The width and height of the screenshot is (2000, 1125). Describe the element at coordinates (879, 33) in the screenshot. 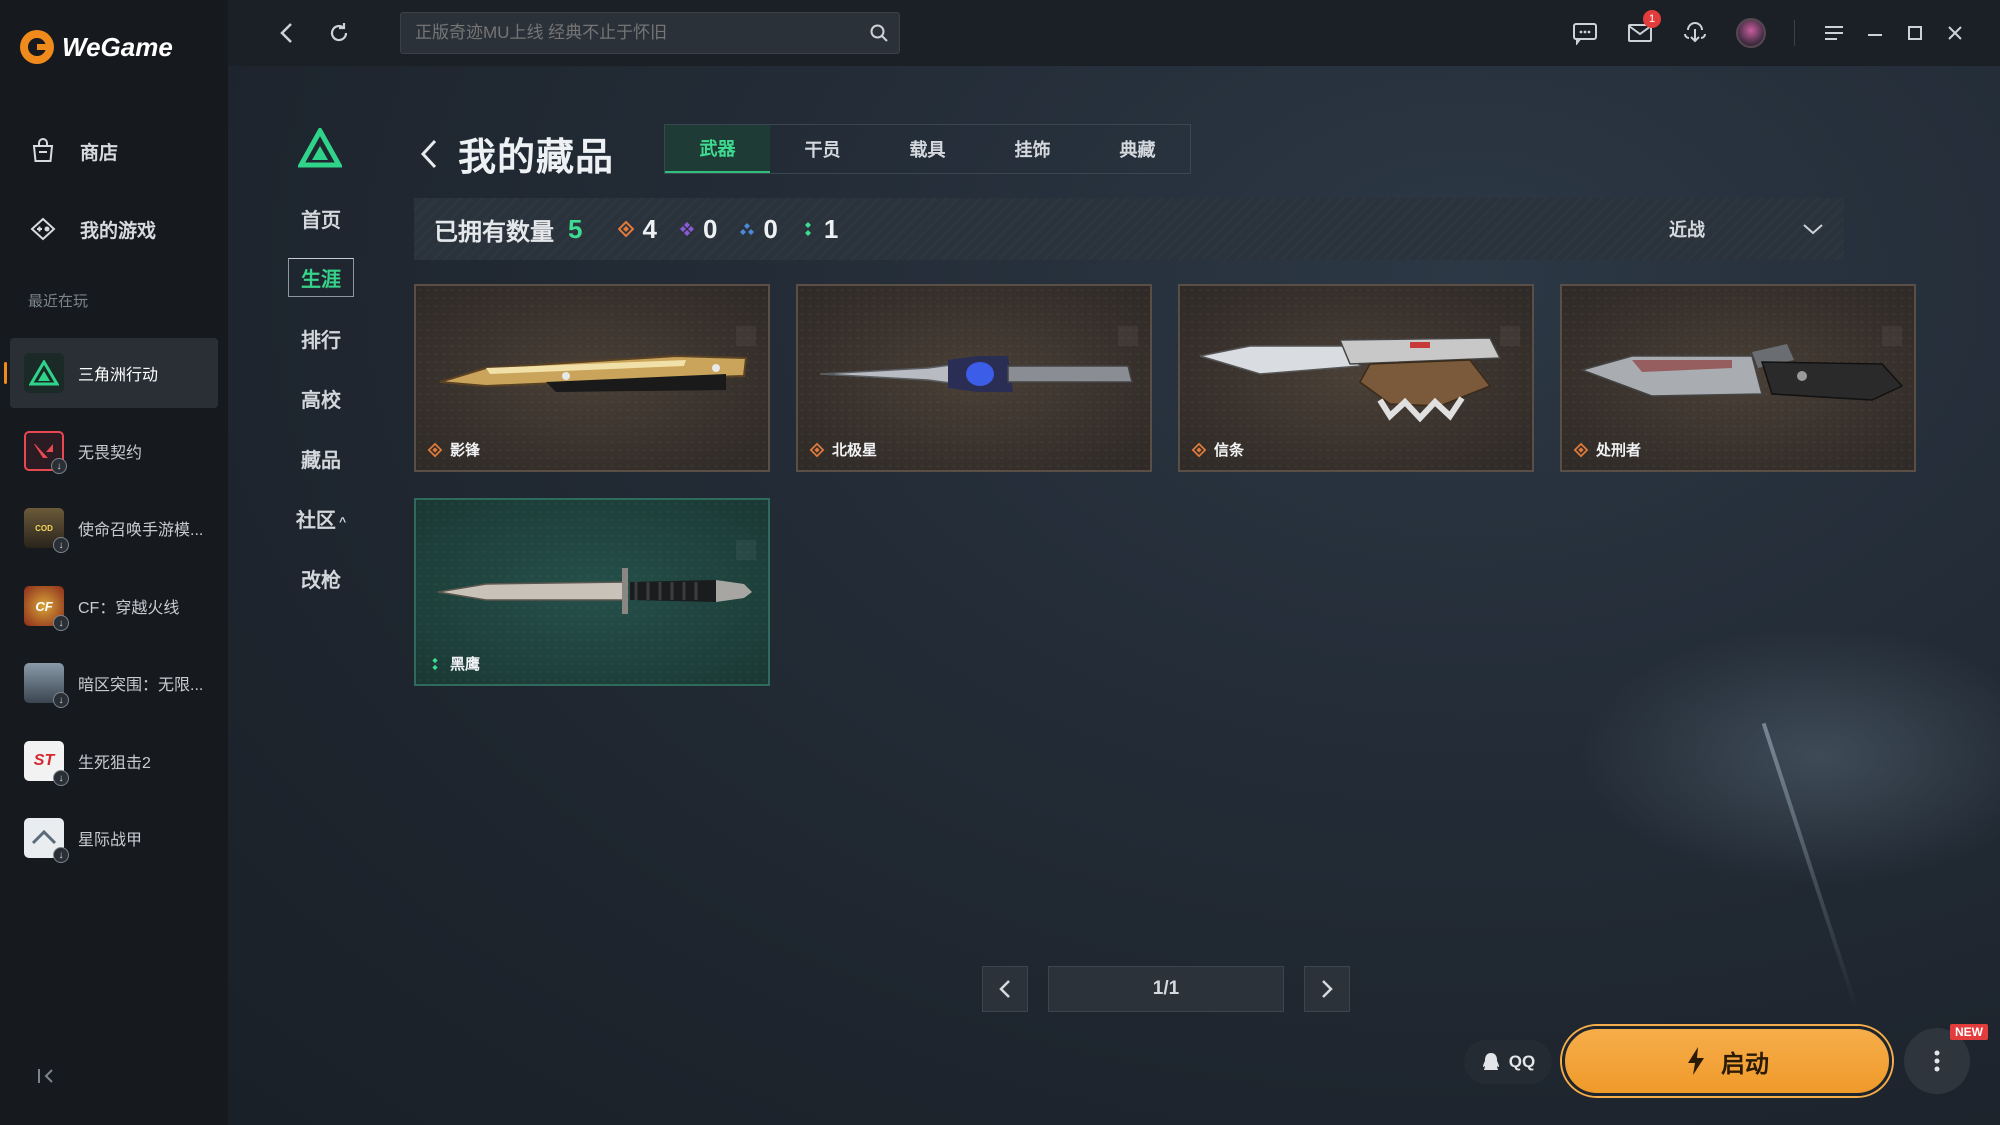

I see `search-icon` at that location.